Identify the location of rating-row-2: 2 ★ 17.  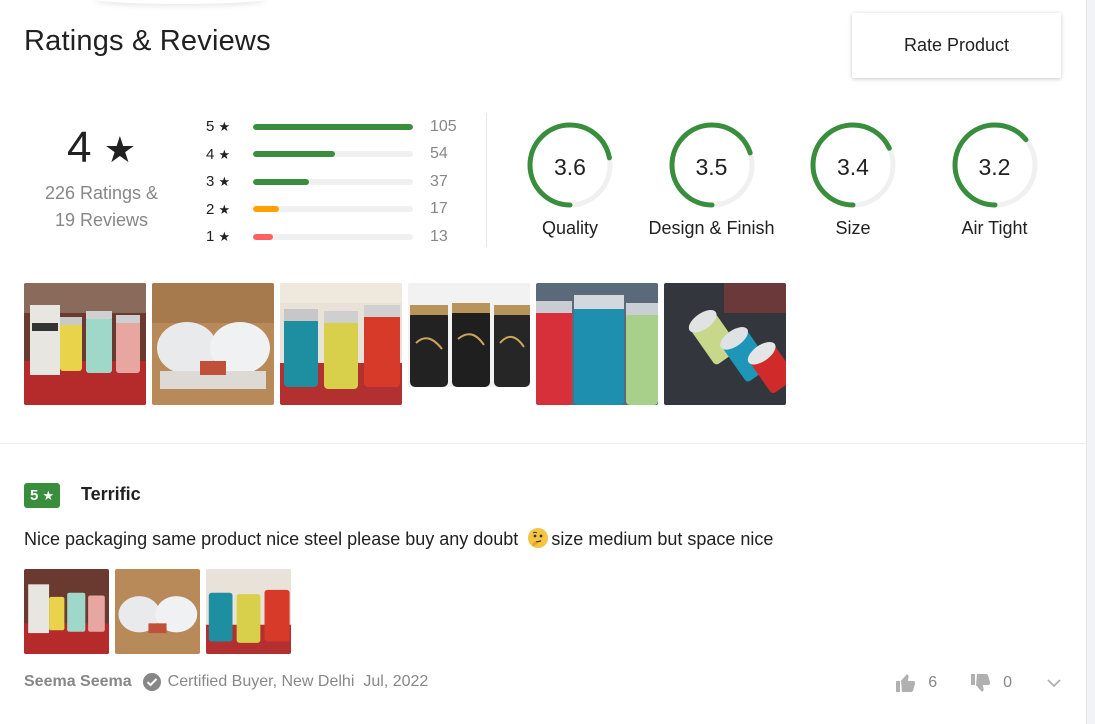
(341, 210).